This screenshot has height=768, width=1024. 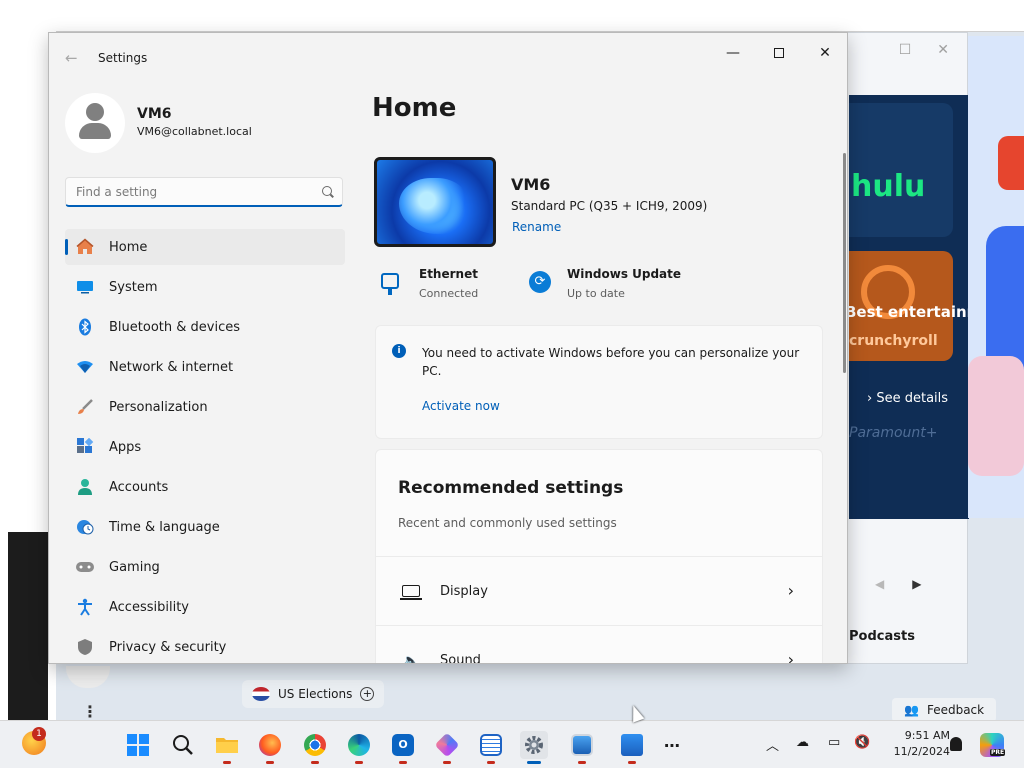 What do you see at coordinates (802, 742) in the screenshot?
I see `cloud-offline-icon: ☁` at bounding box center [802, 742].